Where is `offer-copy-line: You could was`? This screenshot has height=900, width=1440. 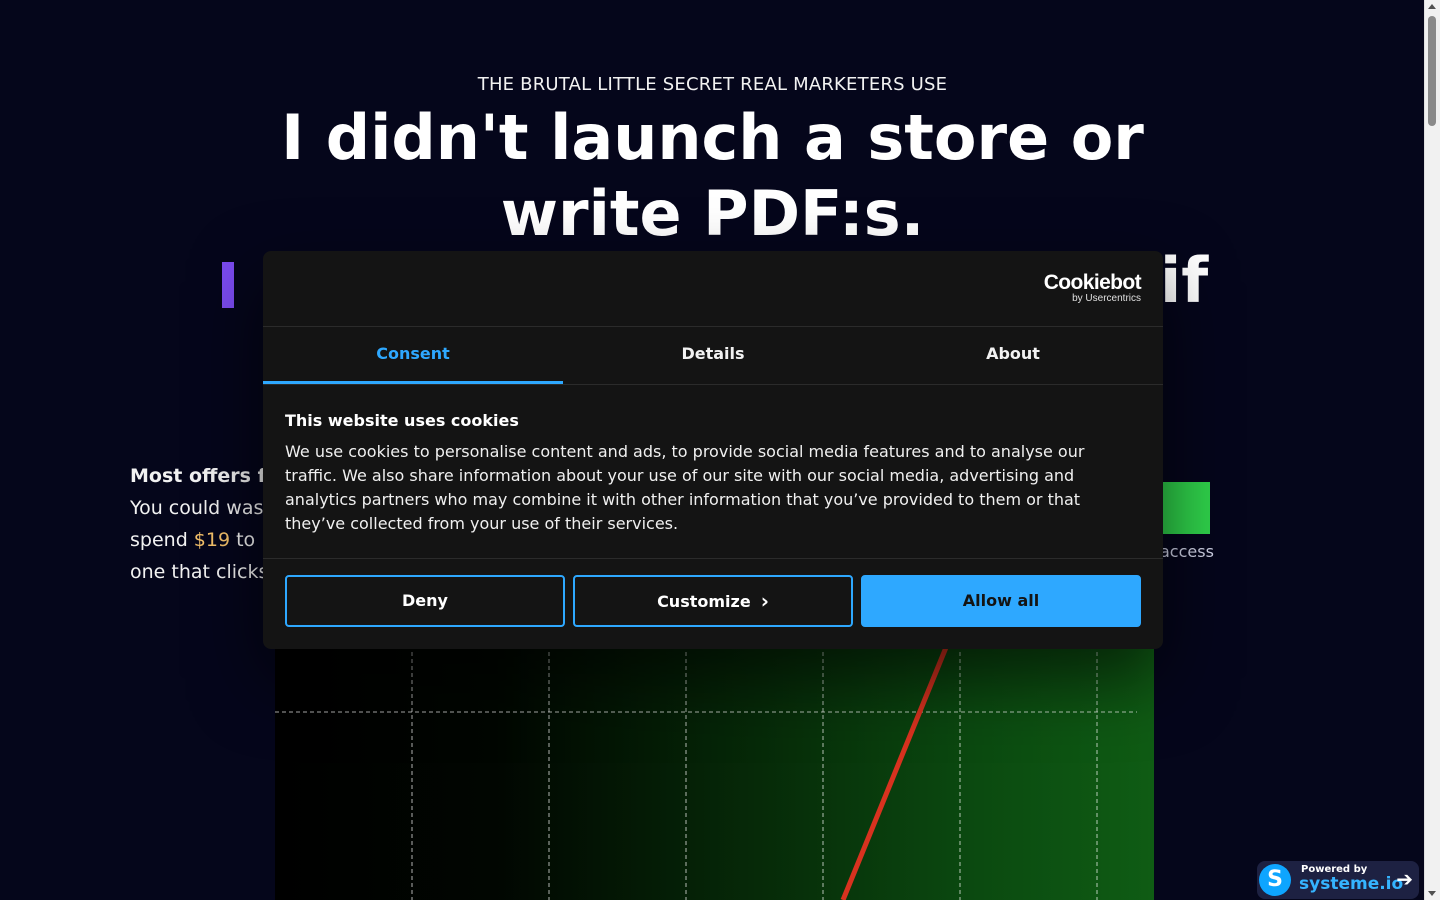
offer-copy-line: You could was is located at coordinates (197, 508).